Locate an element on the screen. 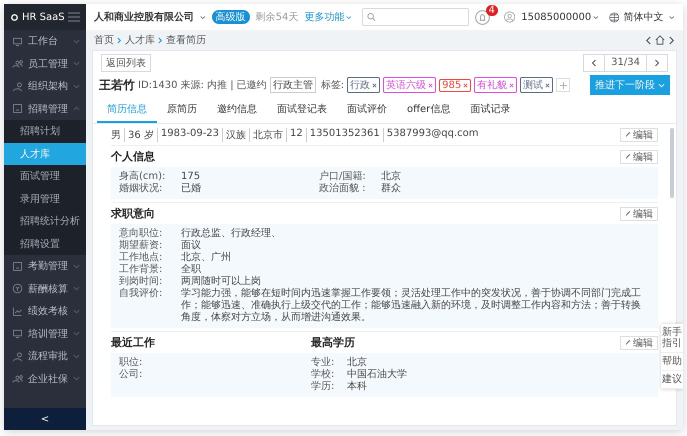 The width and height of the screenshot is (687, 436). menu-icon is located at coordinates (74, 17).